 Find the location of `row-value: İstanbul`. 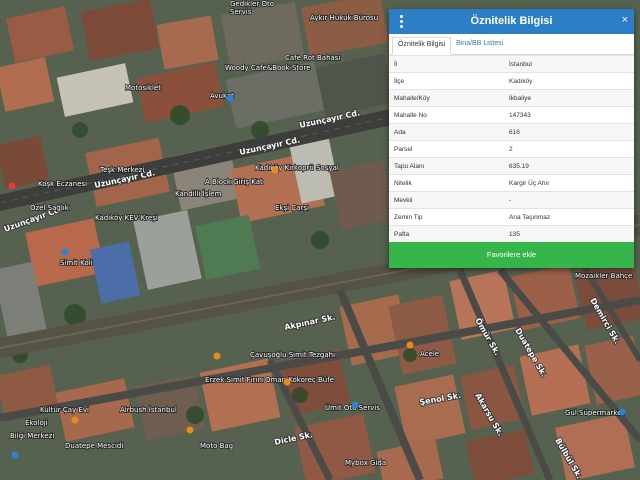

row-value: İstanbul is located at coordinates (569, 64).